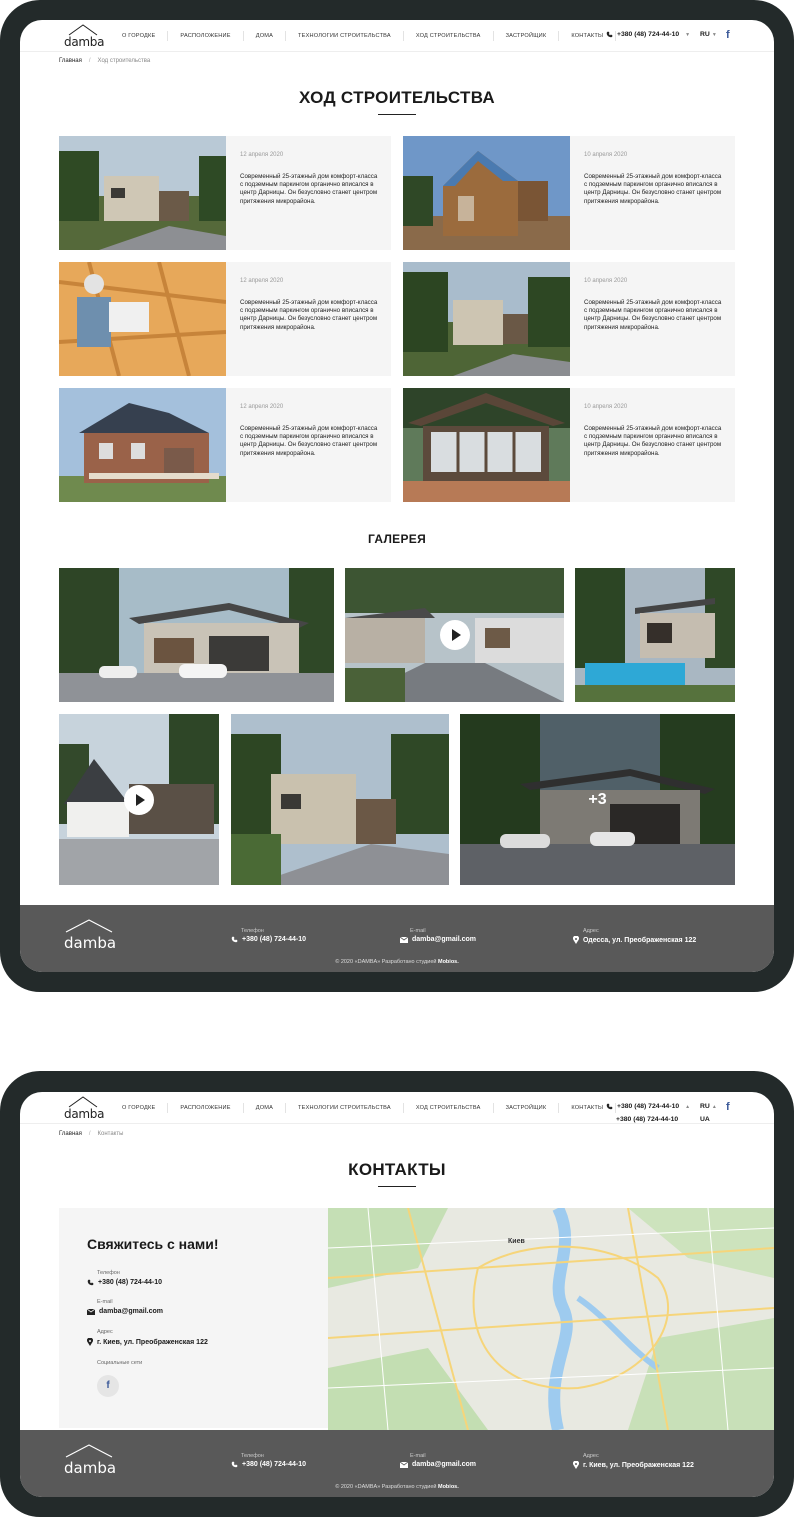  Describe the element at coordinates (648, 34) in the screenshot. I see `header-phone: +380 (48) 724-44-10 ▼` at that location.